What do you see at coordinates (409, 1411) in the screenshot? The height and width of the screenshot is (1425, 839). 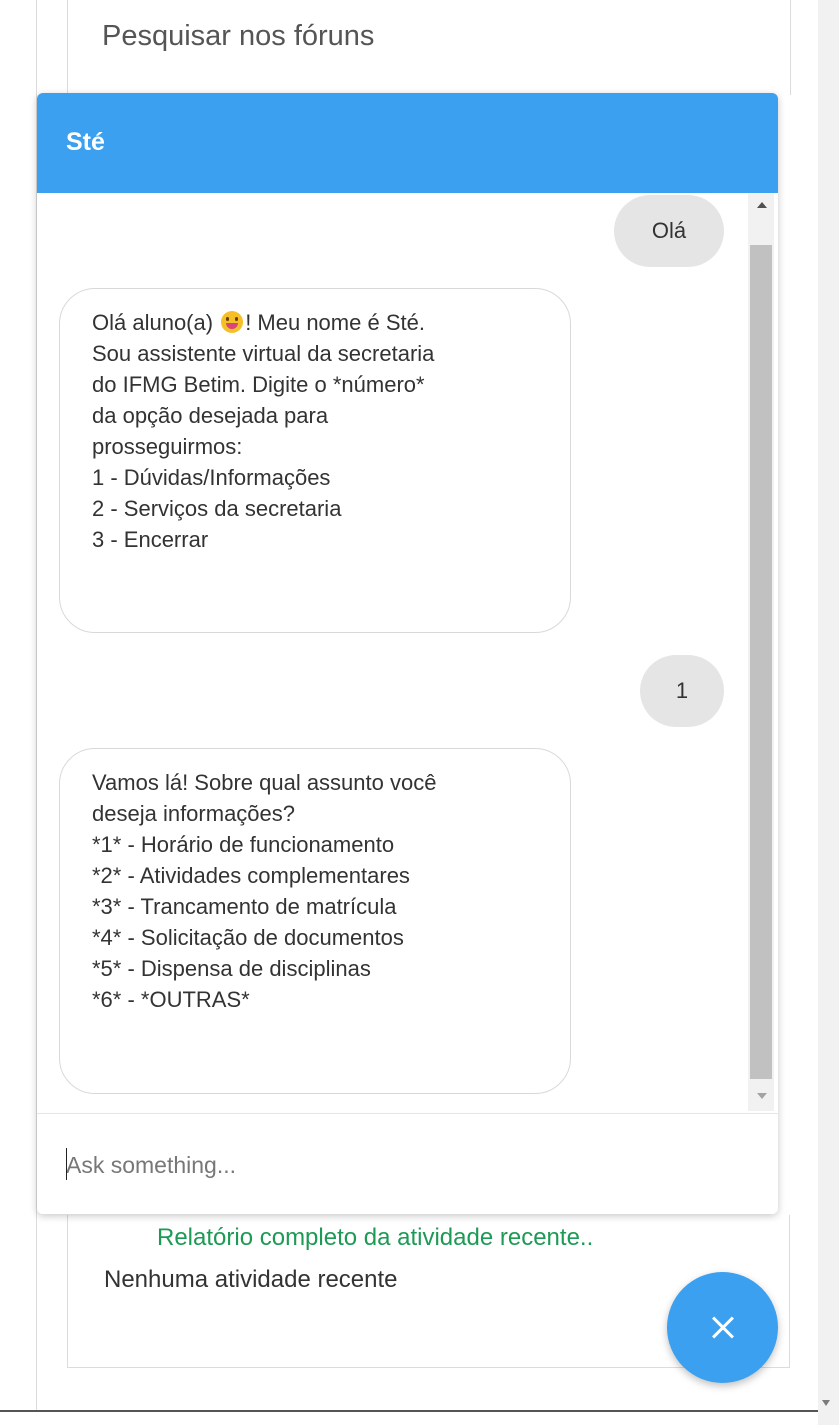 I see `page-bottom-border` at bounding box center [409, 1411].